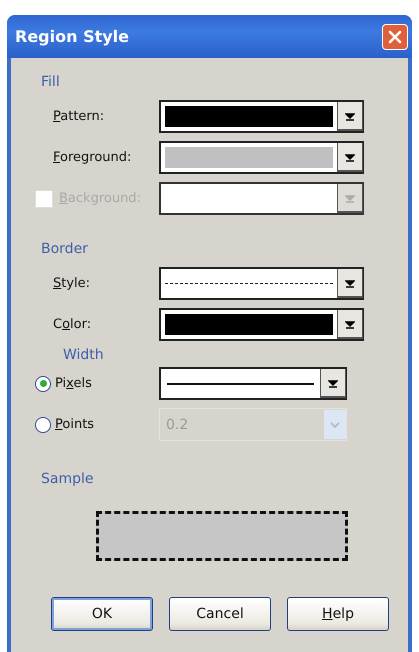  What do you see at coordinates (102, 614) in the screenshot?
I see `dialog-button: OK` at bounding box center [102, 614].